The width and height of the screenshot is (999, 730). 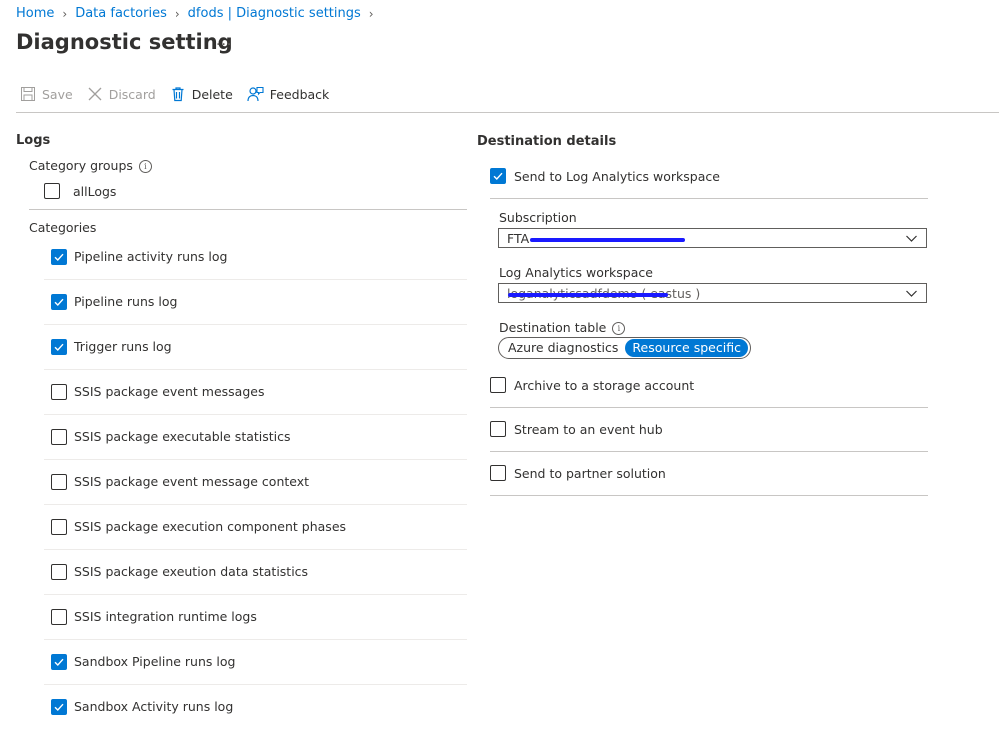 What do you see at coordinates (191, 571) in the screenshot?
I see `category-label: SSIS package exeution data statistics` at bounding box center [191, 571].